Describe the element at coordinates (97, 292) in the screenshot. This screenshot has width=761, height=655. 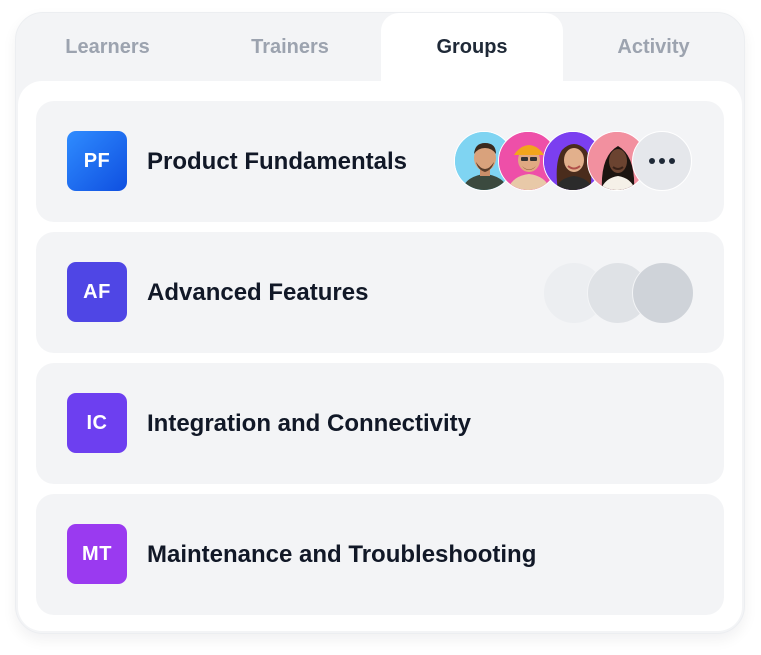
I see `group-badge: AF` at that location.